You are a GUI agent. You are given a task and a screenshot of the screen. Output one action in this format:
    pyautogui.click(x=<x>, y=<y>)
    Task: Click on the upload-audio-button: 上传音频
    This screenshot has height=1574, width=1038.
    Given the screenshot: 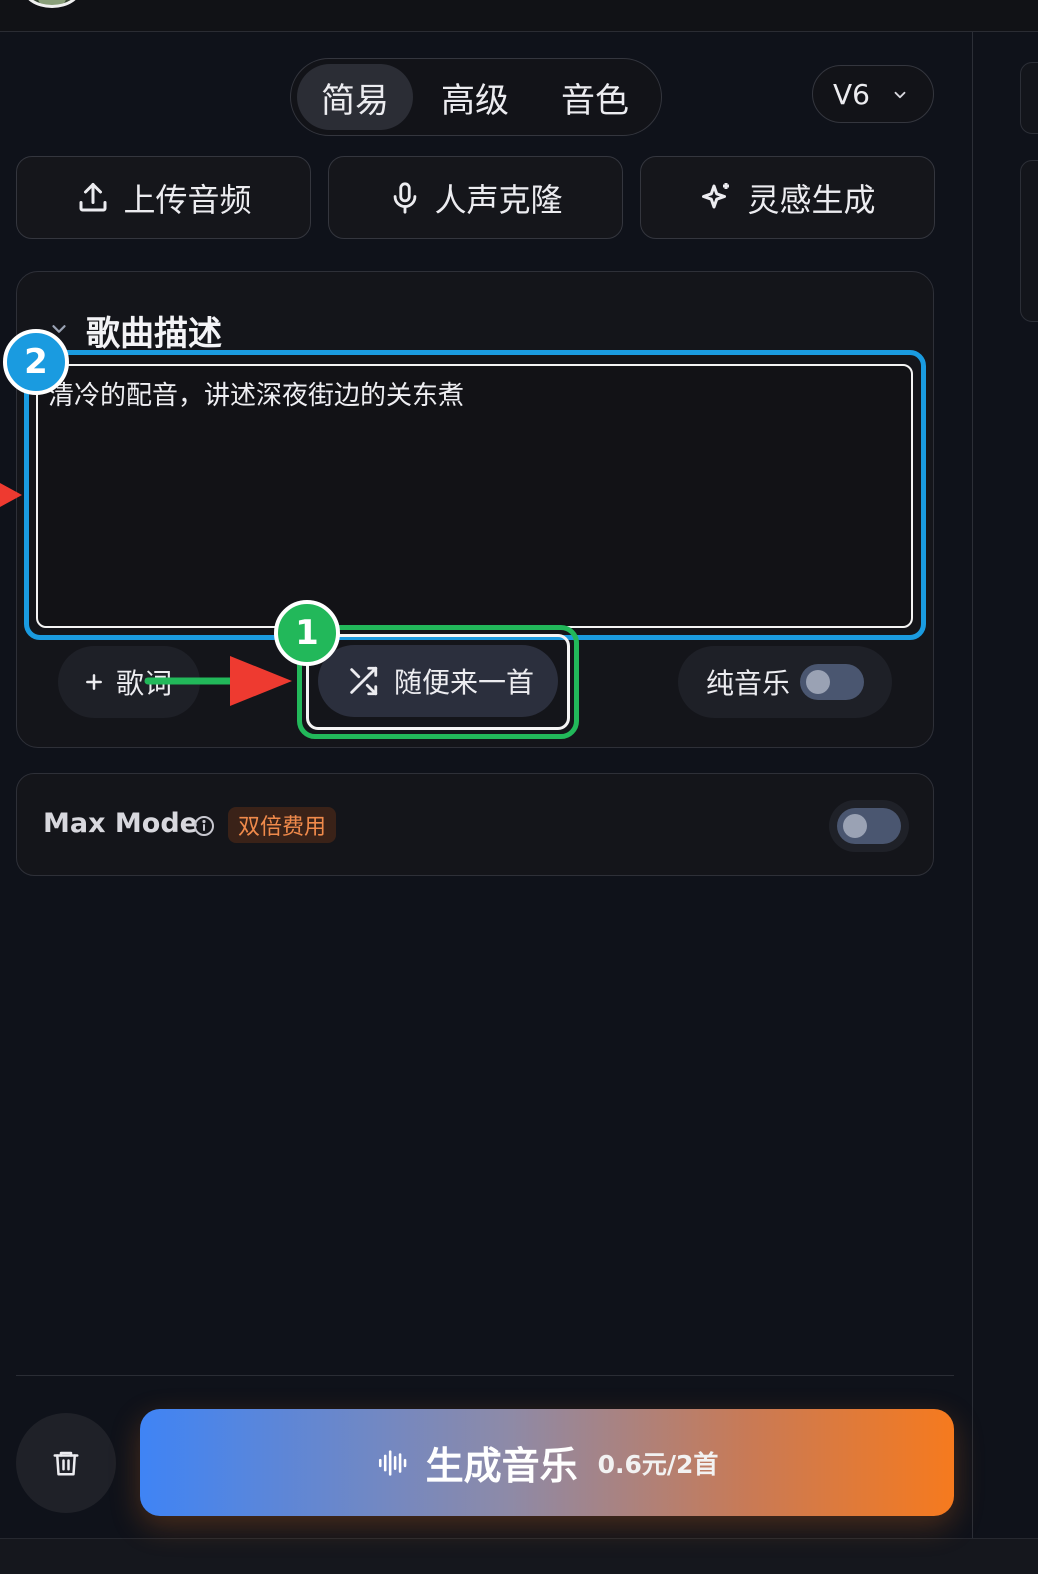 What is the action you would take?
    pyautogui.click(x=163, y=197)
    